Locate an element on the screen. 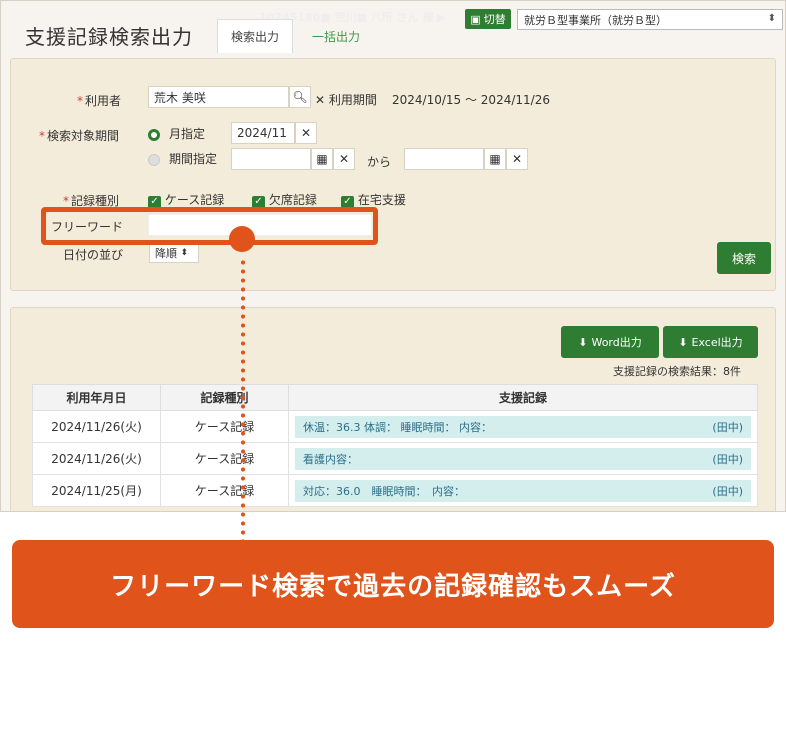 The height and width of the screenshot is (740, 786). user-clear: ✕ 利用期間 is located at coordinates (346, 99).